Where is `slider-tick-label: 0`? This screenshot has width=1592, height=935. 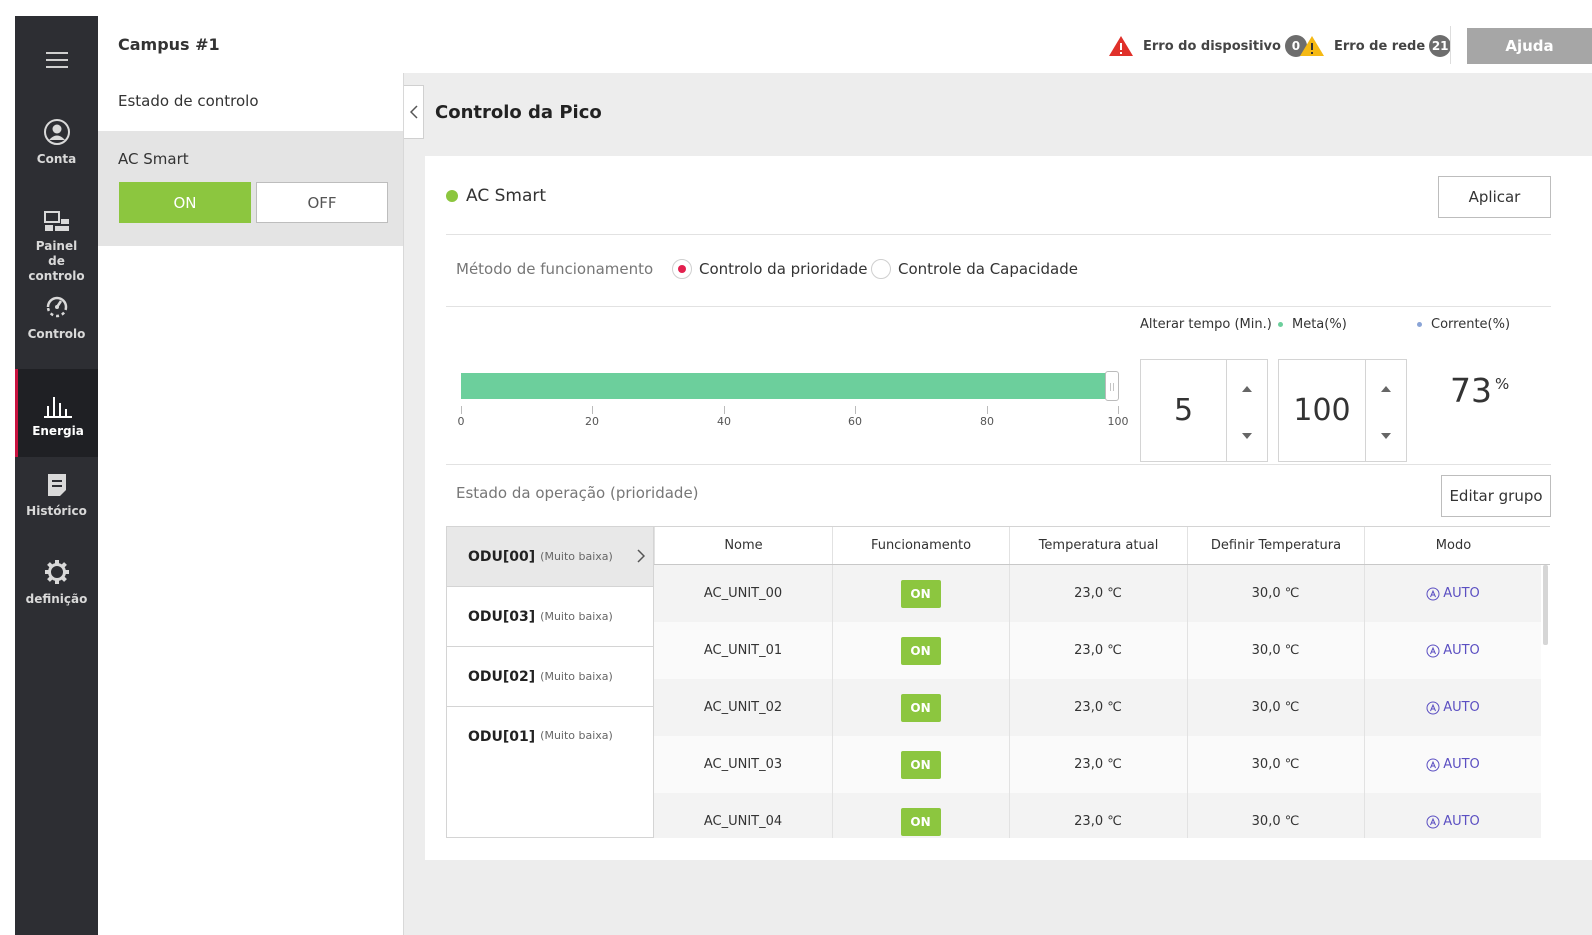 slider-tick-label: 0 is located at coordinates (461, 421).